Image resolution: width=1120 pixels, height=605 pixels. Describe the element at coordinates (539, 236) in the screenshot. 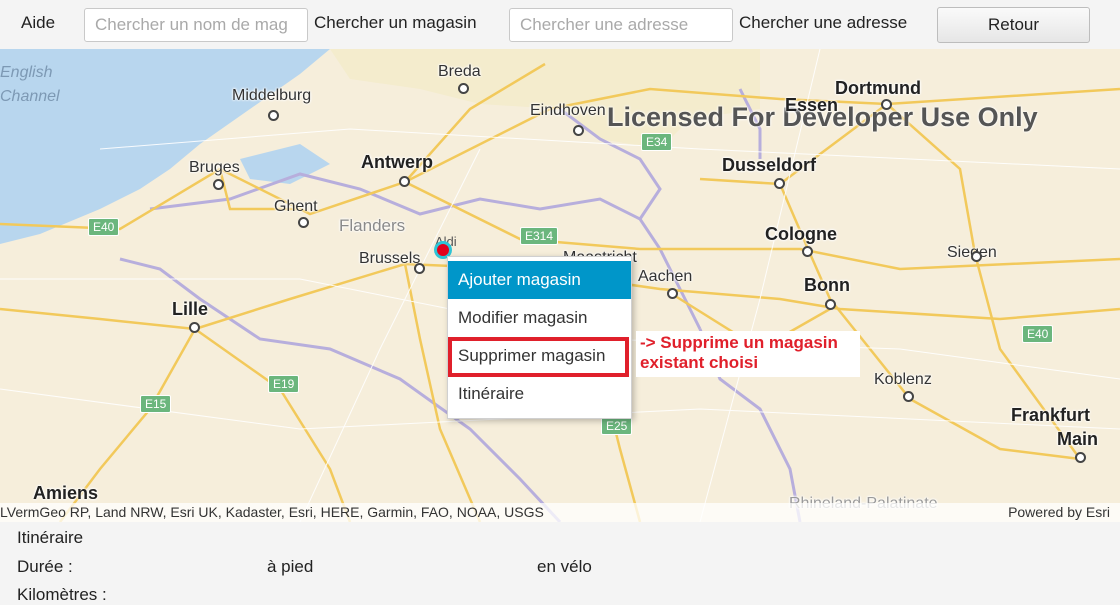

I see `road-shield: E314` at that location.